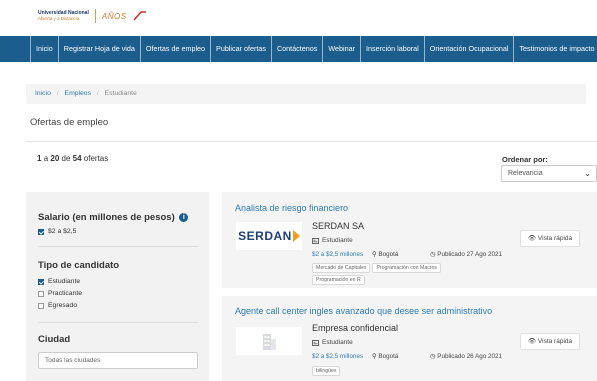  What do you see at coordinates (44, 49) in the screenshot?
I see `nav-inicio: Inicio` at bounding box center [44, 49].